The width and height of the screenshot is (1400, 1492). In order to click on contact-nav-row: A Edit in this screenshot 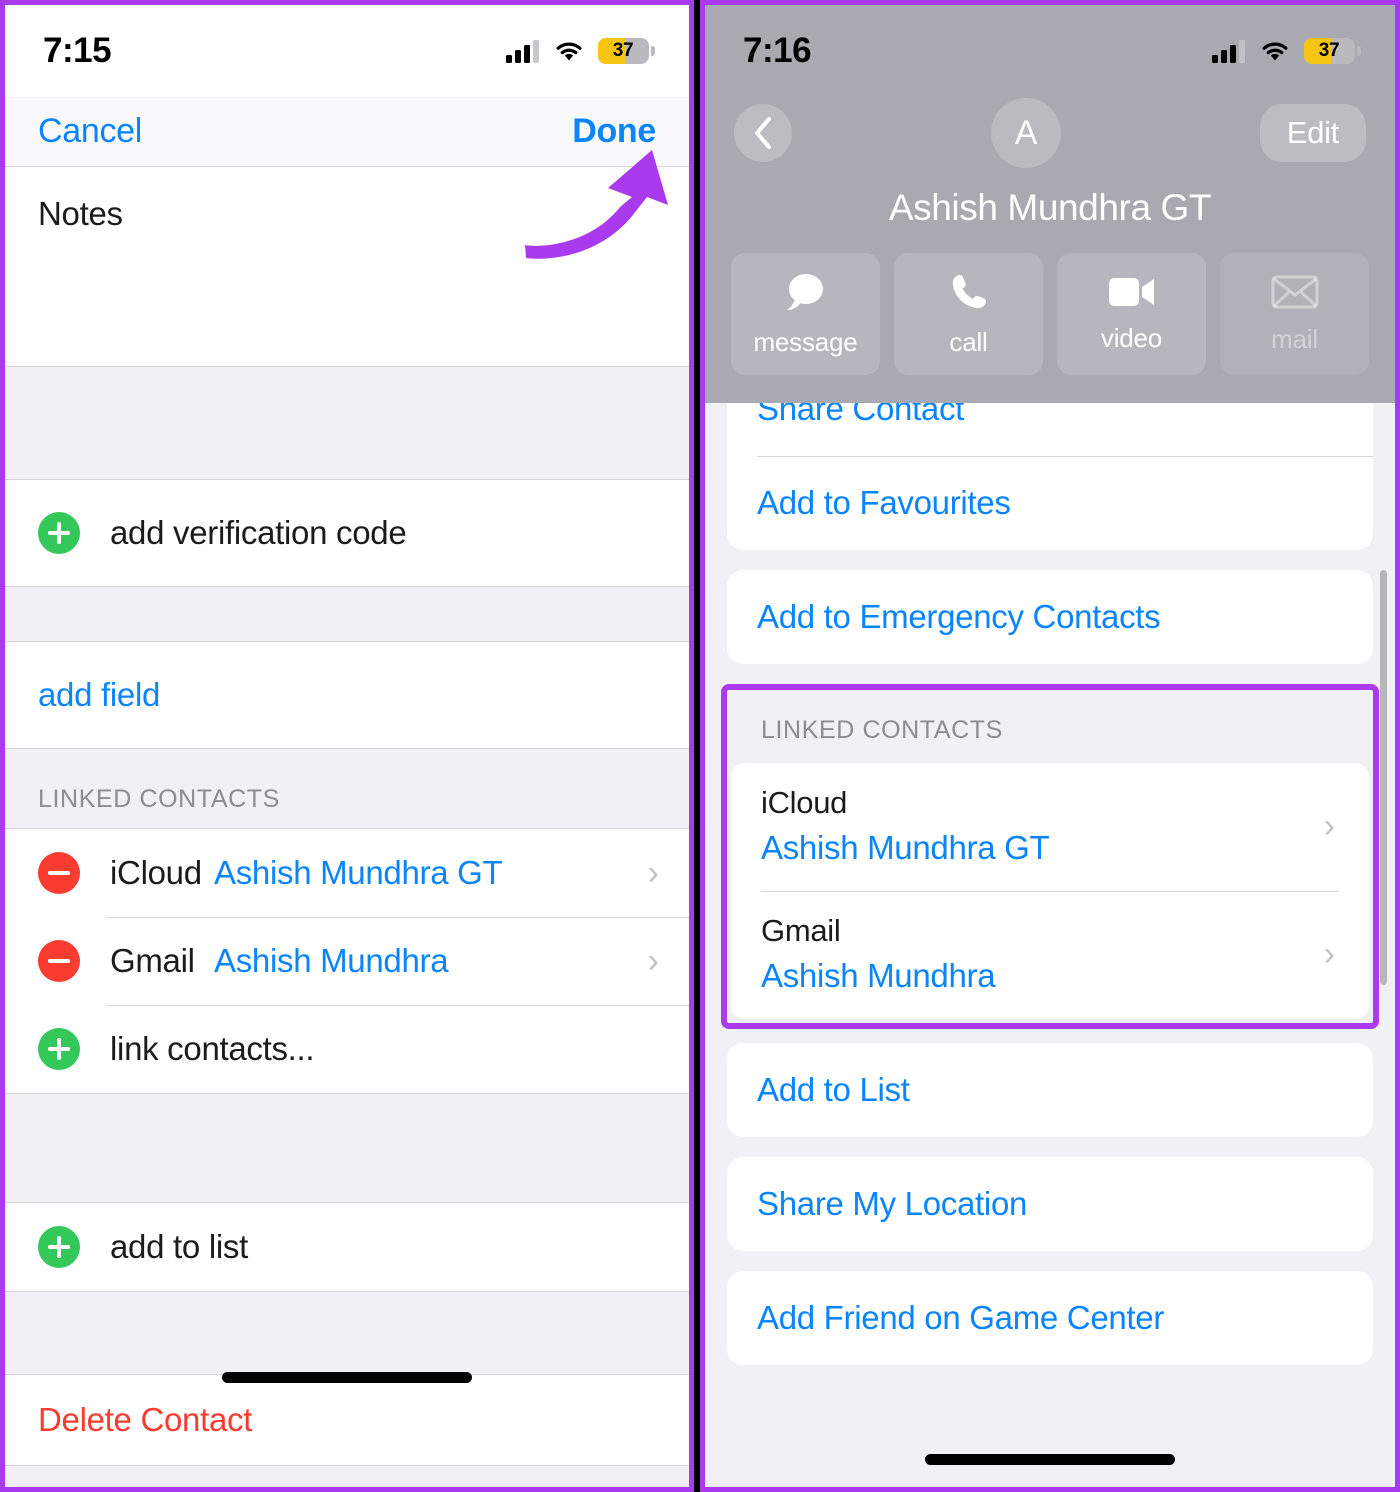, I will do `click(1050, 133)`.